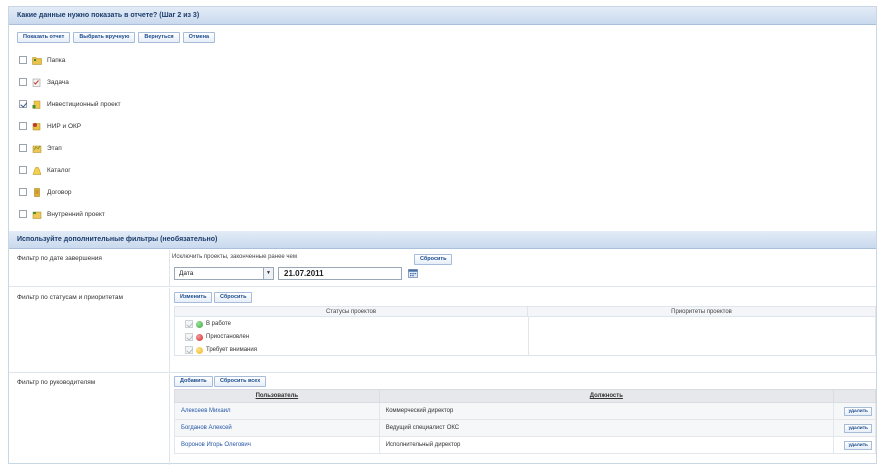 The image size is (881, 468). What do you see at coordinates (199, 324) in the screenshot?
I see `green-status-icon` at bounding box center [199, 324].